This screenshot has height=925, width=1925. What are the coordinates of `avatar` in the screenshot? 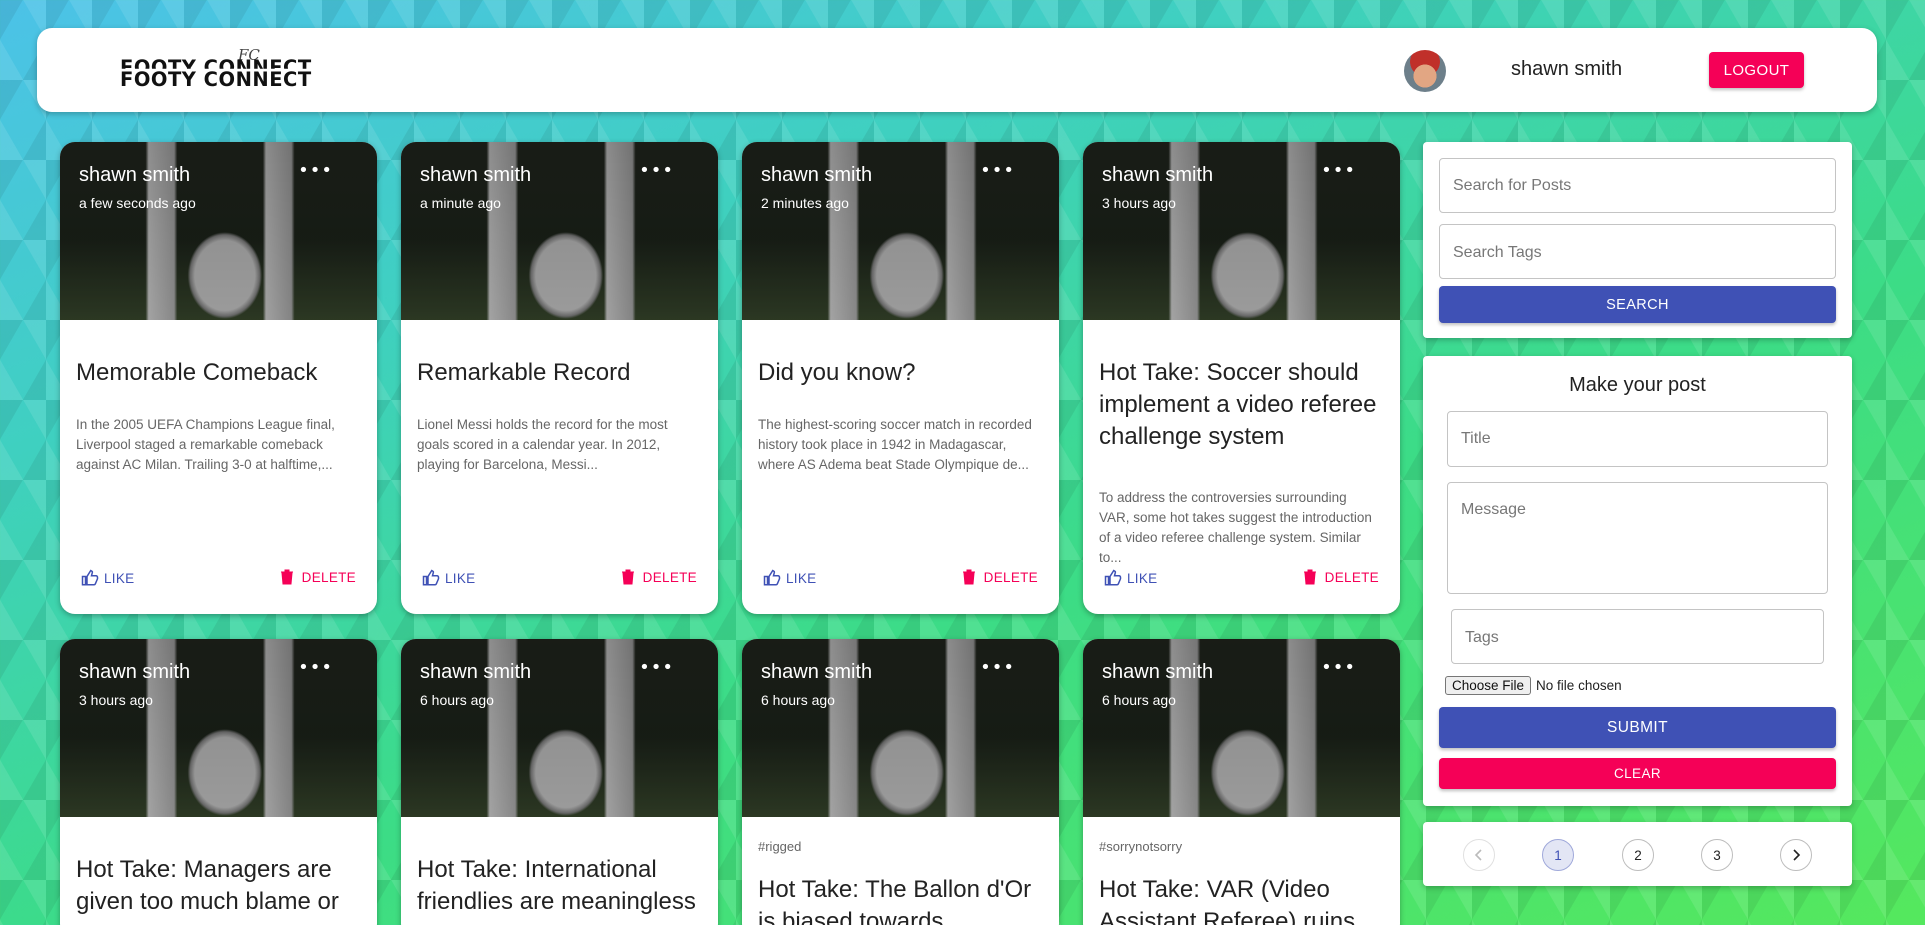 It's located at (1425, 71).